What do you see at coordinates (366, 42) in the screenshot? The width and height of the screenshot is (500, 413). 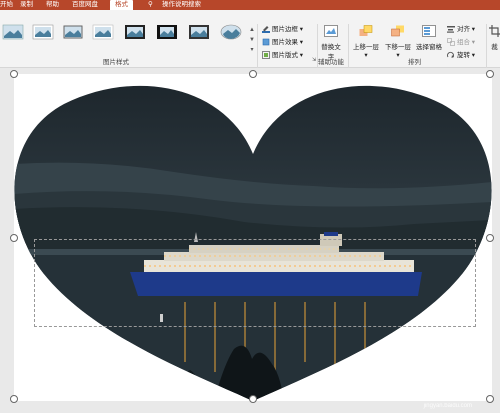 I see `bring-forward-button: 上移一层 ▾` at bounding box center [366, 42].